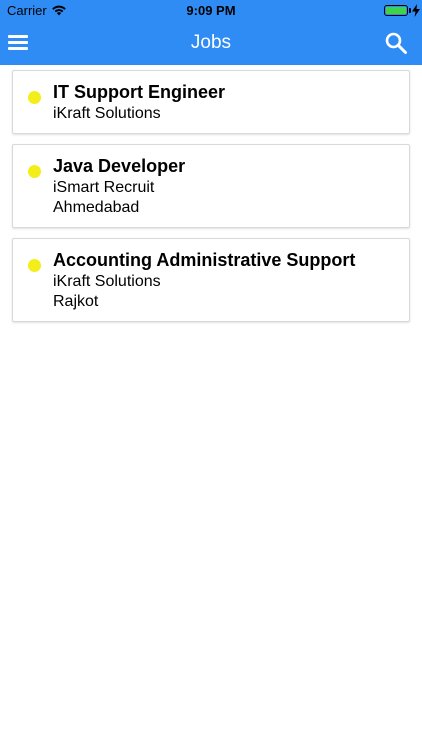 This screenshot has width=422, height=750. I want to click on clock-time: 9:09 PM, so click(211, 10).